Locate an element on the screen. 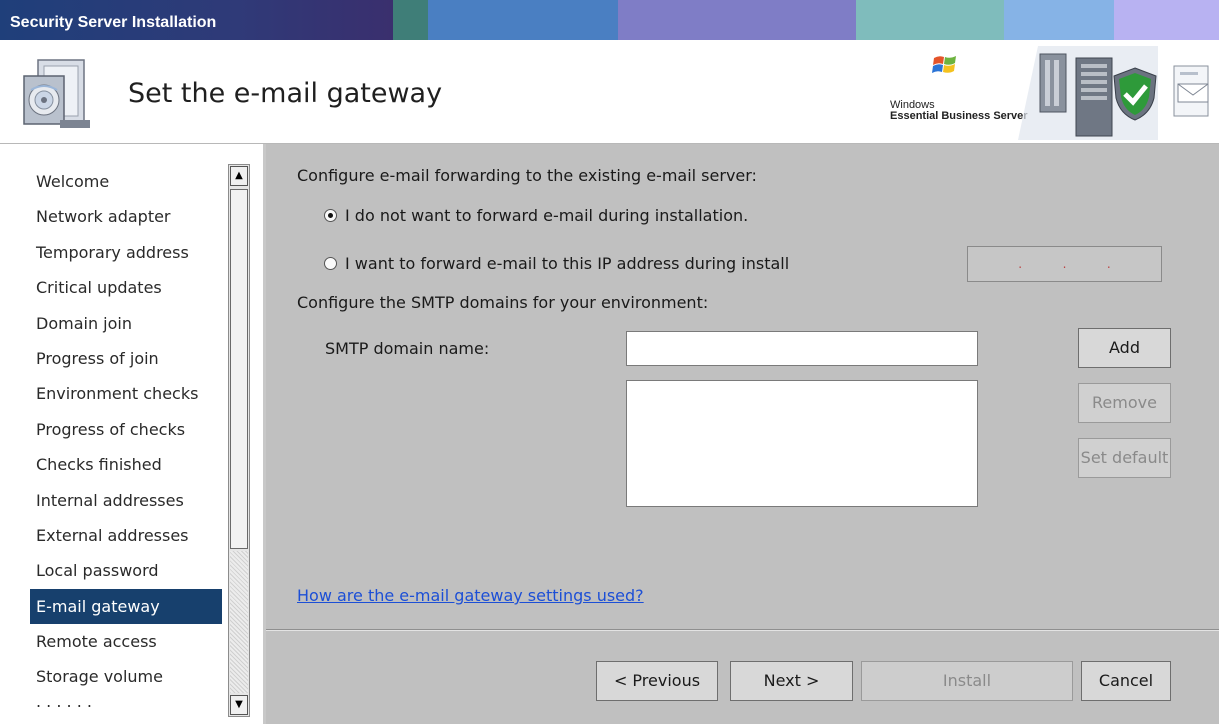  step-remote-access: Remote access is located at coordinates (126, 641).